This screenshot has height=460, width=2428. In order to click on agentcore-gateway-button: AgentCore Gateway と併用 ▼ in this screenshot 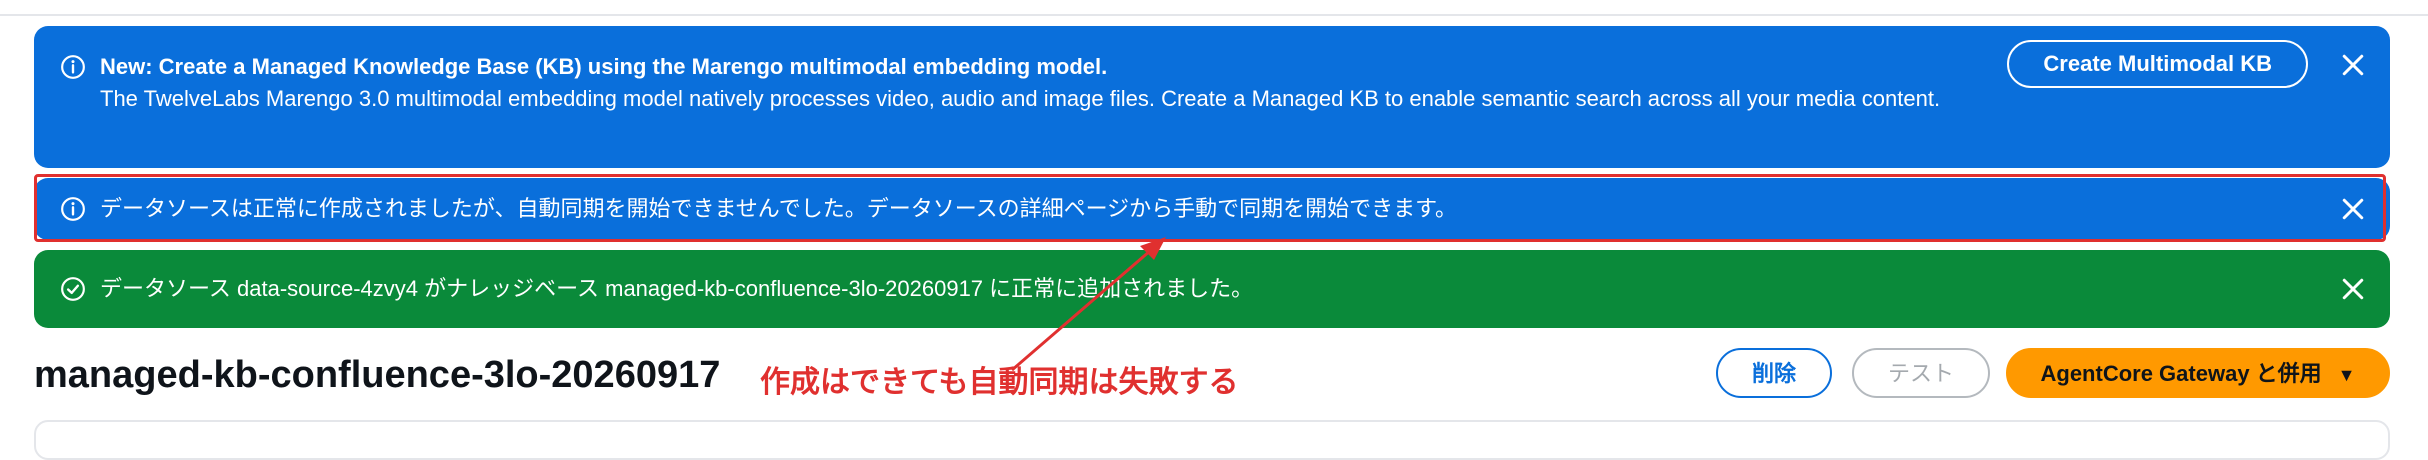, I will do `click(2198, 373)`.